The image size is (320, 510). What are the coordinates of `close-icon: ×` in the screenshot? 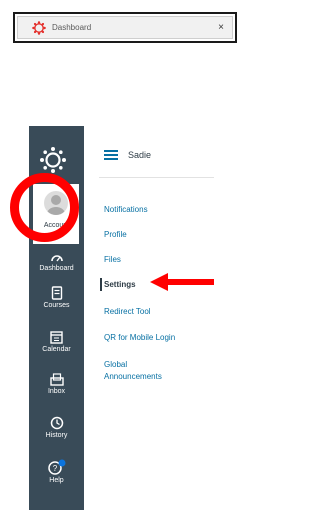 It's located at (221, 27).